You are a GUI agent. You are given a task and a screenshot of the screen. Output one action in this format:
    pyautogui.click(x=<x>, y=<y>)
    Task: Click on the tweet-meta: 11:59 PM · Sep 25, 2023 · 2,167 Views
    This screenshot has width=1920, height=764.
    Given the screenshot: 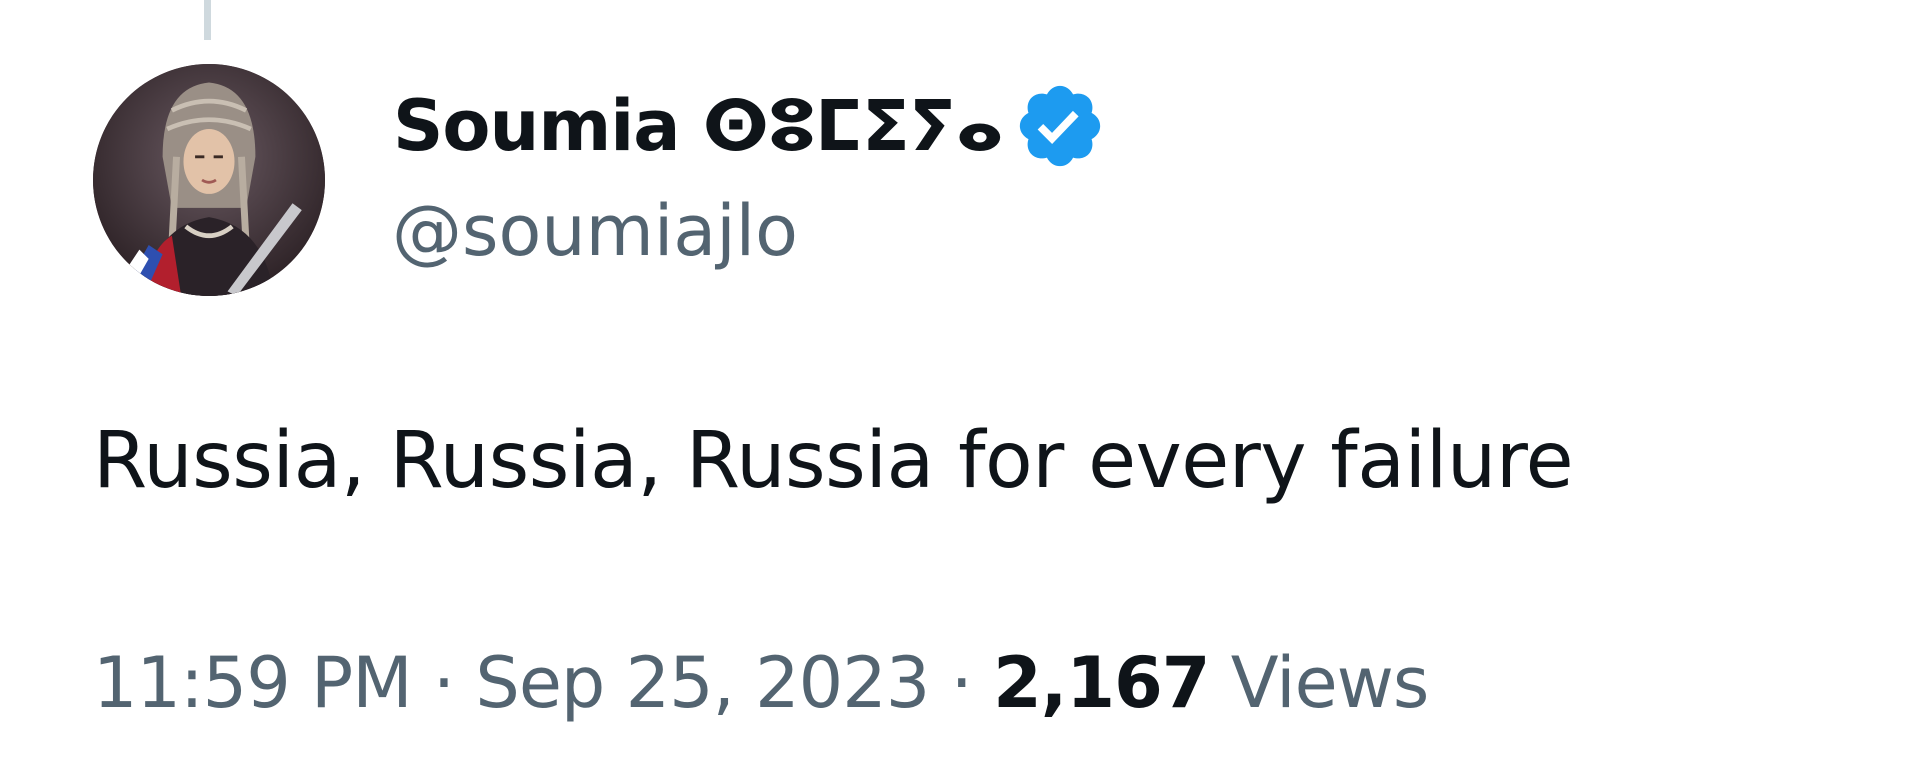 What is the action you would take?
    pyautogui.click(x=761, y=683)
    